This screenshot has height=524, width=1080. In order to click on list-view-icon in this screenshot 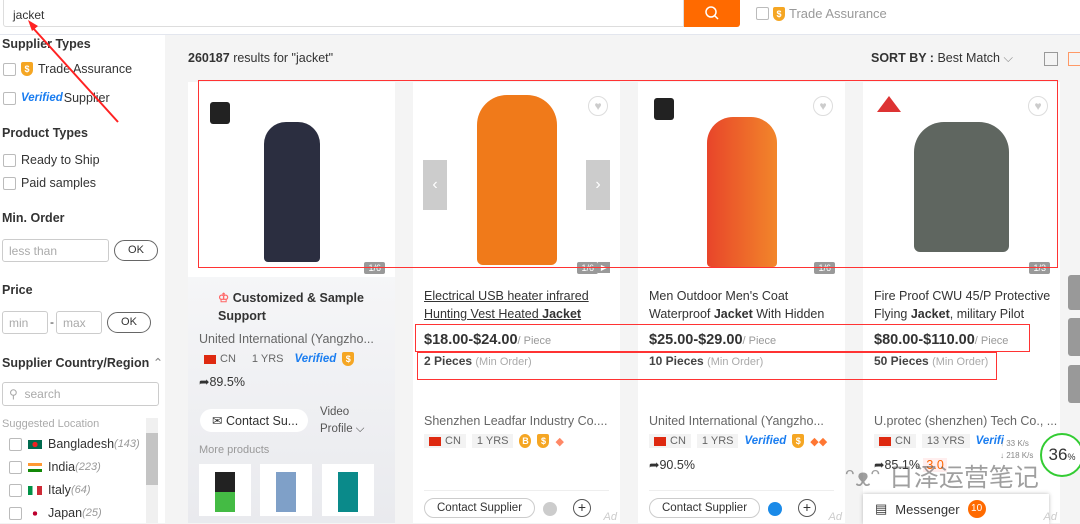, I will do `click(1051, 59)`.